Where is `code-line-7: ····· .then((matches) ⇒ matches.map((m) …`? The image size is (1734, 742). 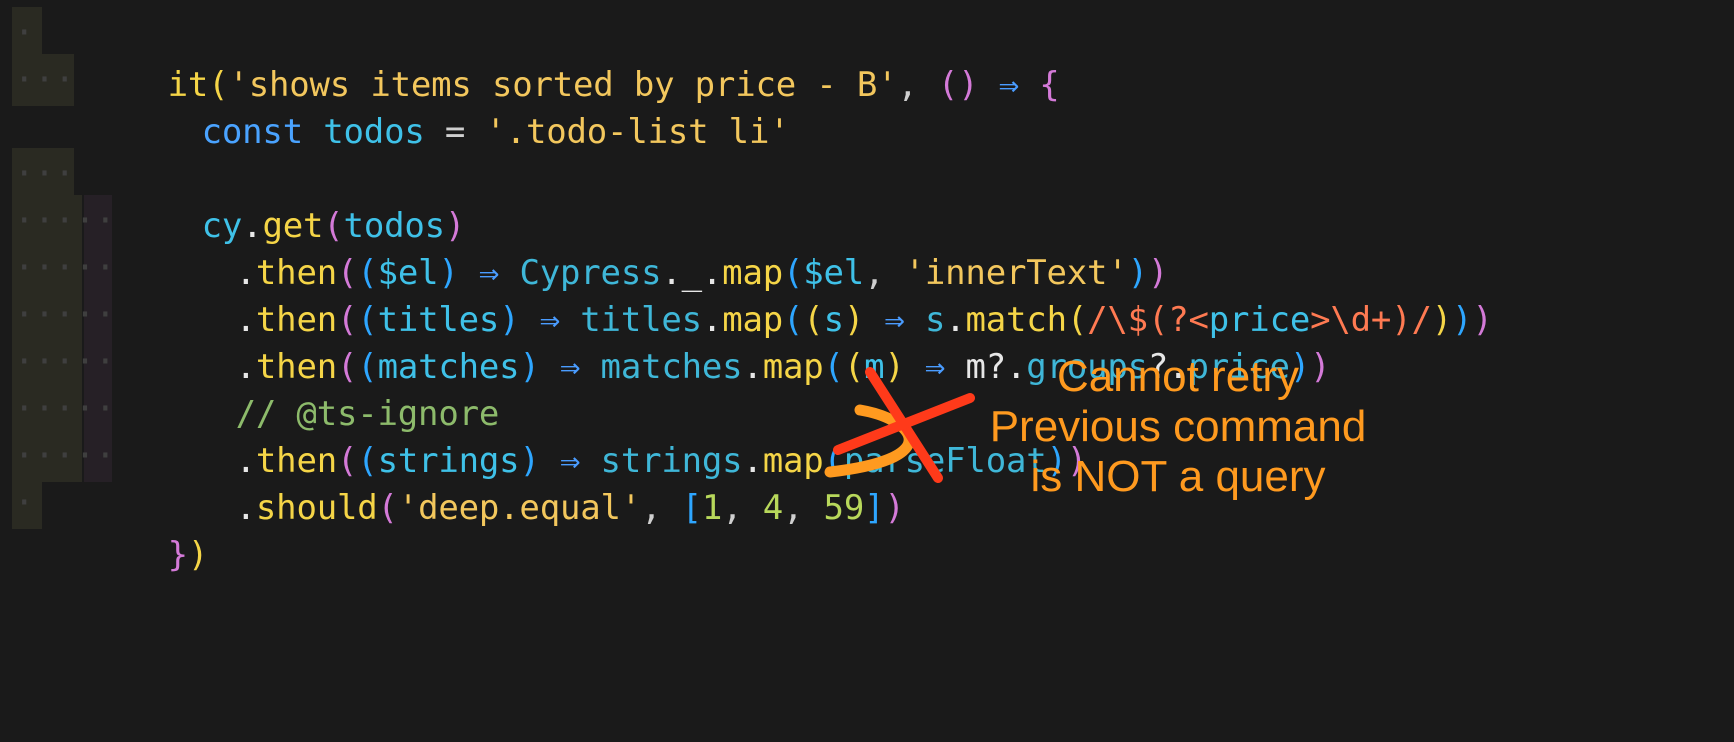
code-line-7: ····· .then((matches) ⇒ matches.map((m) … is located at coordinates (665, 338).